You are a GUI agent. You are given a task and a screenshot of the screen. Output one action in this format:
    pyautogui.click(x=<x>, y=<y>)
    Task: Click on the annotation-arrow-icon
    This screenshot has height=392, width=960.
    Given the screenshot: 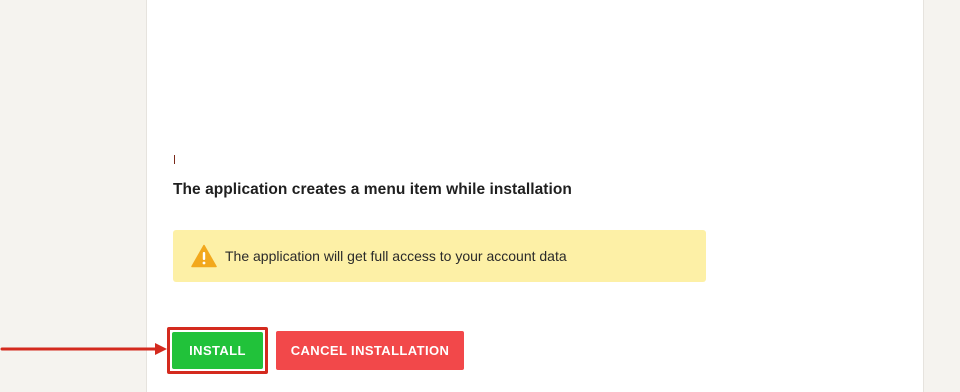 What is the action you would take?
    pyautogui.click(x=83, y=349)
    